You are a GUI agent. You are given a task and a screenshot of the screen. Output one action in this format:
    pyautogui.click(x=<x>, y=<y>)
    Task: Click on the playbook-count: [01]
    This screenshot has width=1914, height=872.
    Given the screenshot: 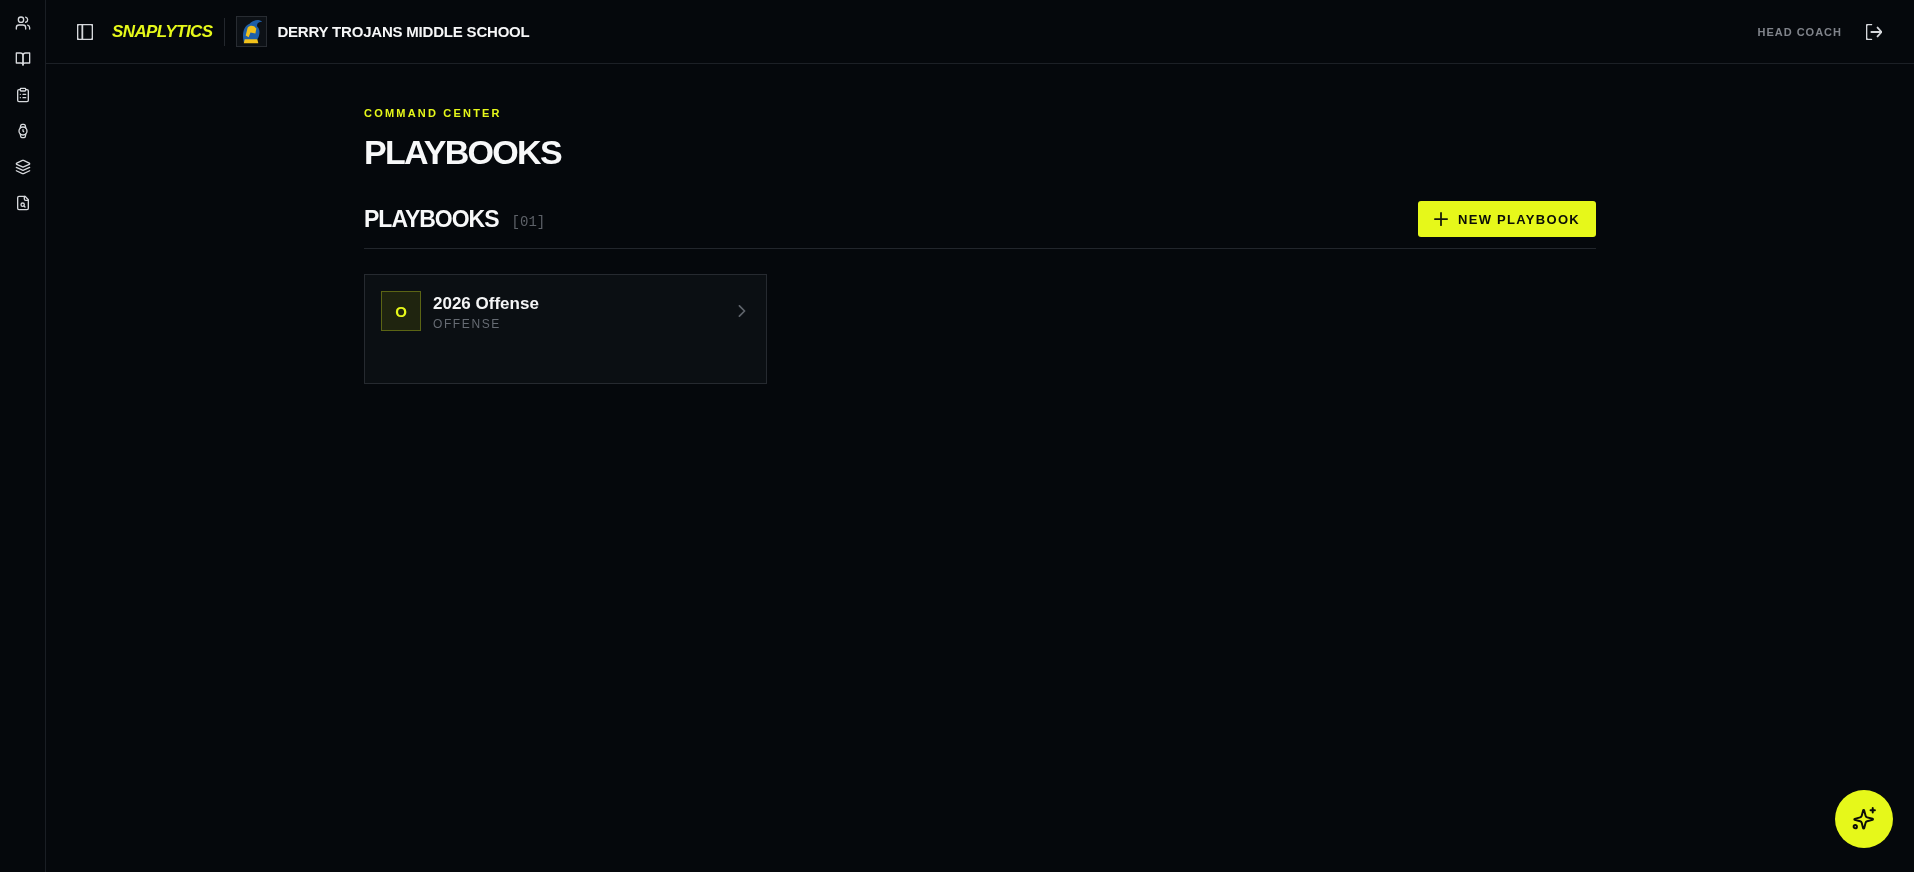 What is the action you would take?
    pyautogui.click(x=528, y=222)
    